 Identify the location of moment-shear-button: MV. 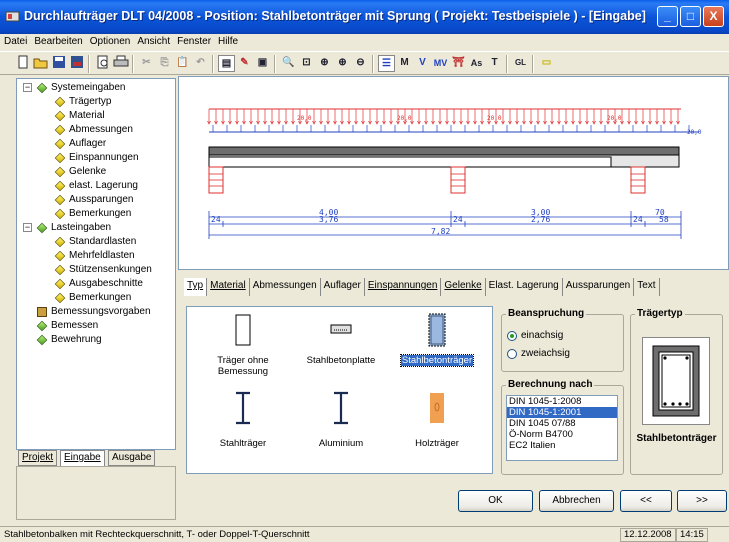
(440, 63).